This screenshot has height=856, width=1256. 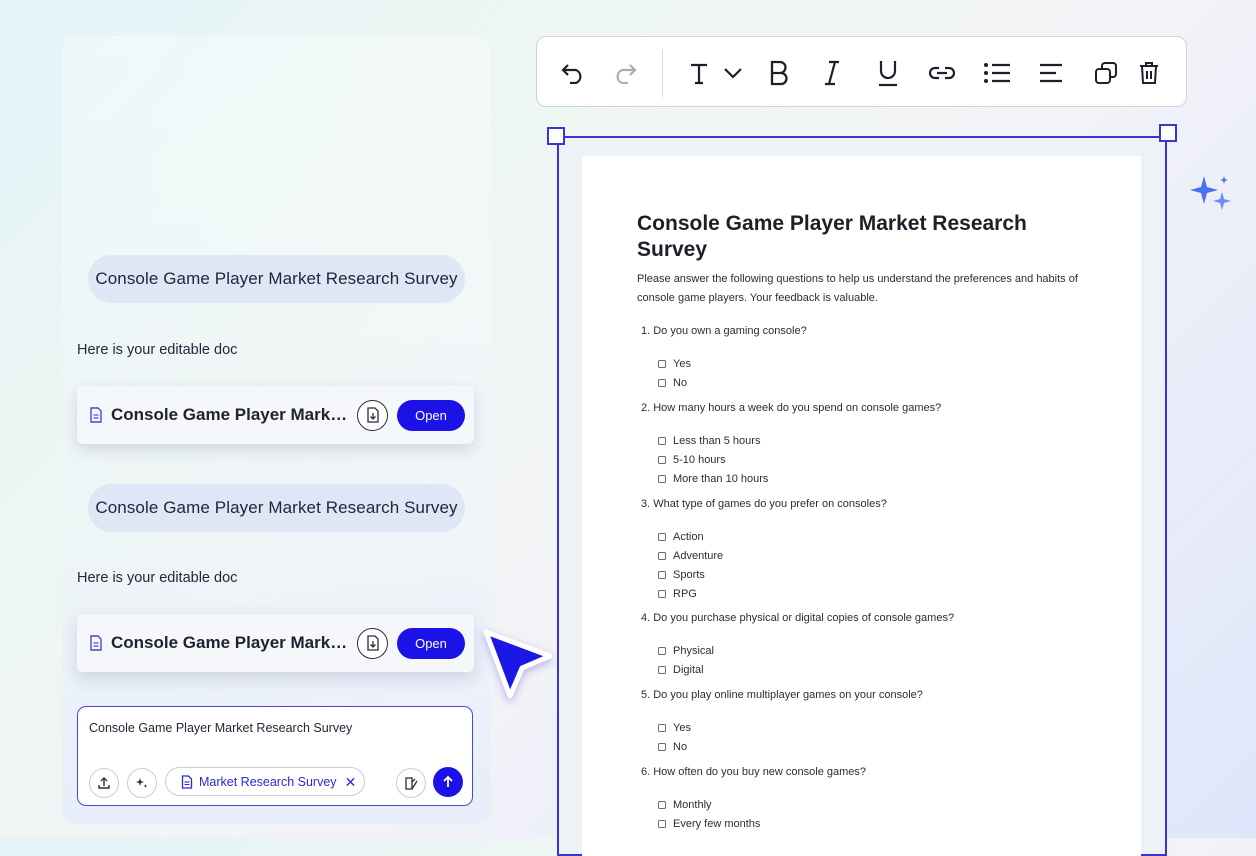 I want to click on italic-icon, so click(x=832, y=73).